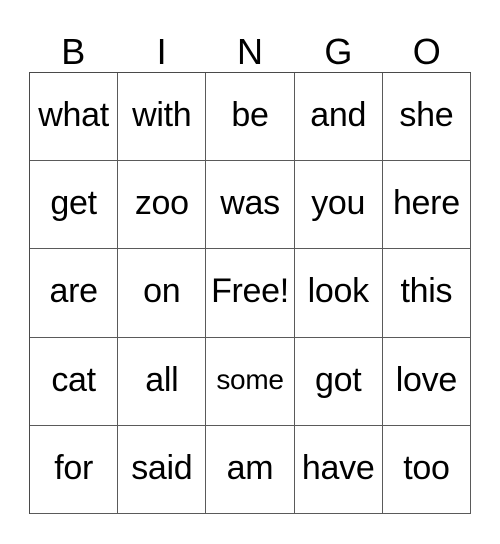 This screenshot has width=500, height=544. I want to click on bingo-cell: got, so click(338, 381).